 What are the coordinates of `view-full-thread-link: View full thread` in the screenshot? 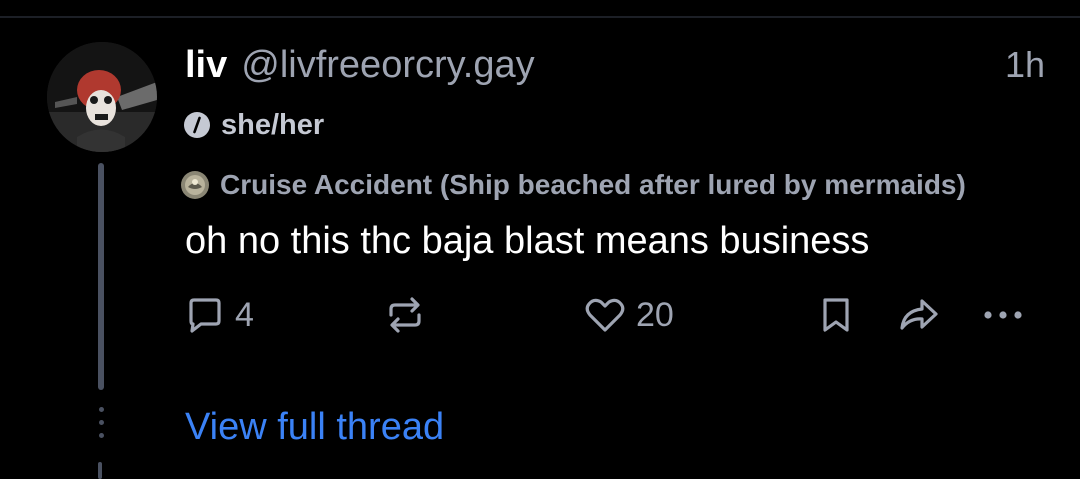 It's located at (314, 427).